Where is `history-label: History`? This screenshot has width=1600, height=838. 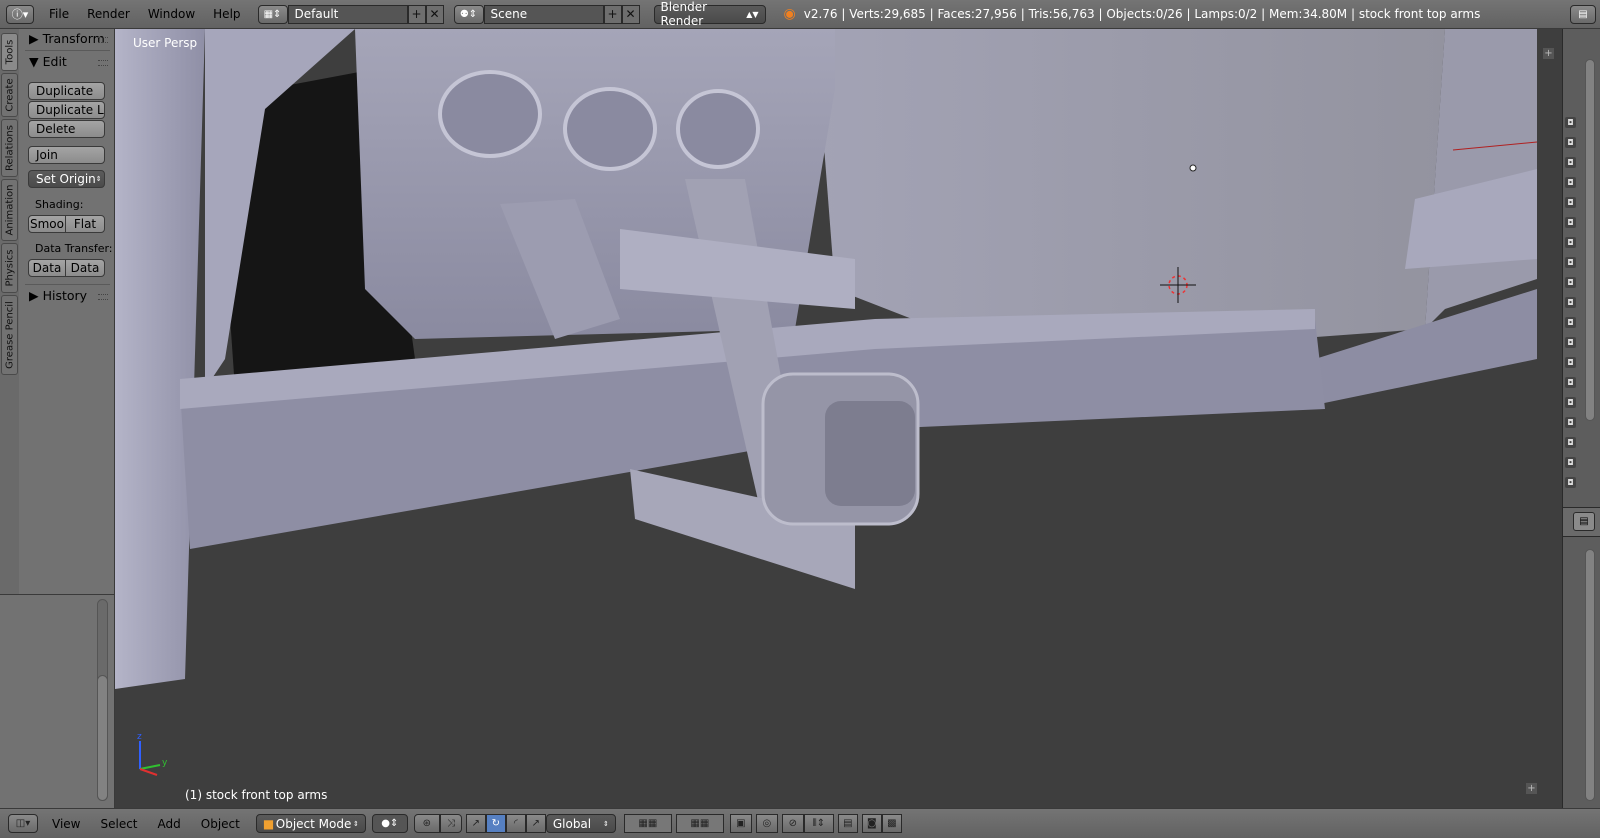
history-label: History is located at coordinates (65, 295).